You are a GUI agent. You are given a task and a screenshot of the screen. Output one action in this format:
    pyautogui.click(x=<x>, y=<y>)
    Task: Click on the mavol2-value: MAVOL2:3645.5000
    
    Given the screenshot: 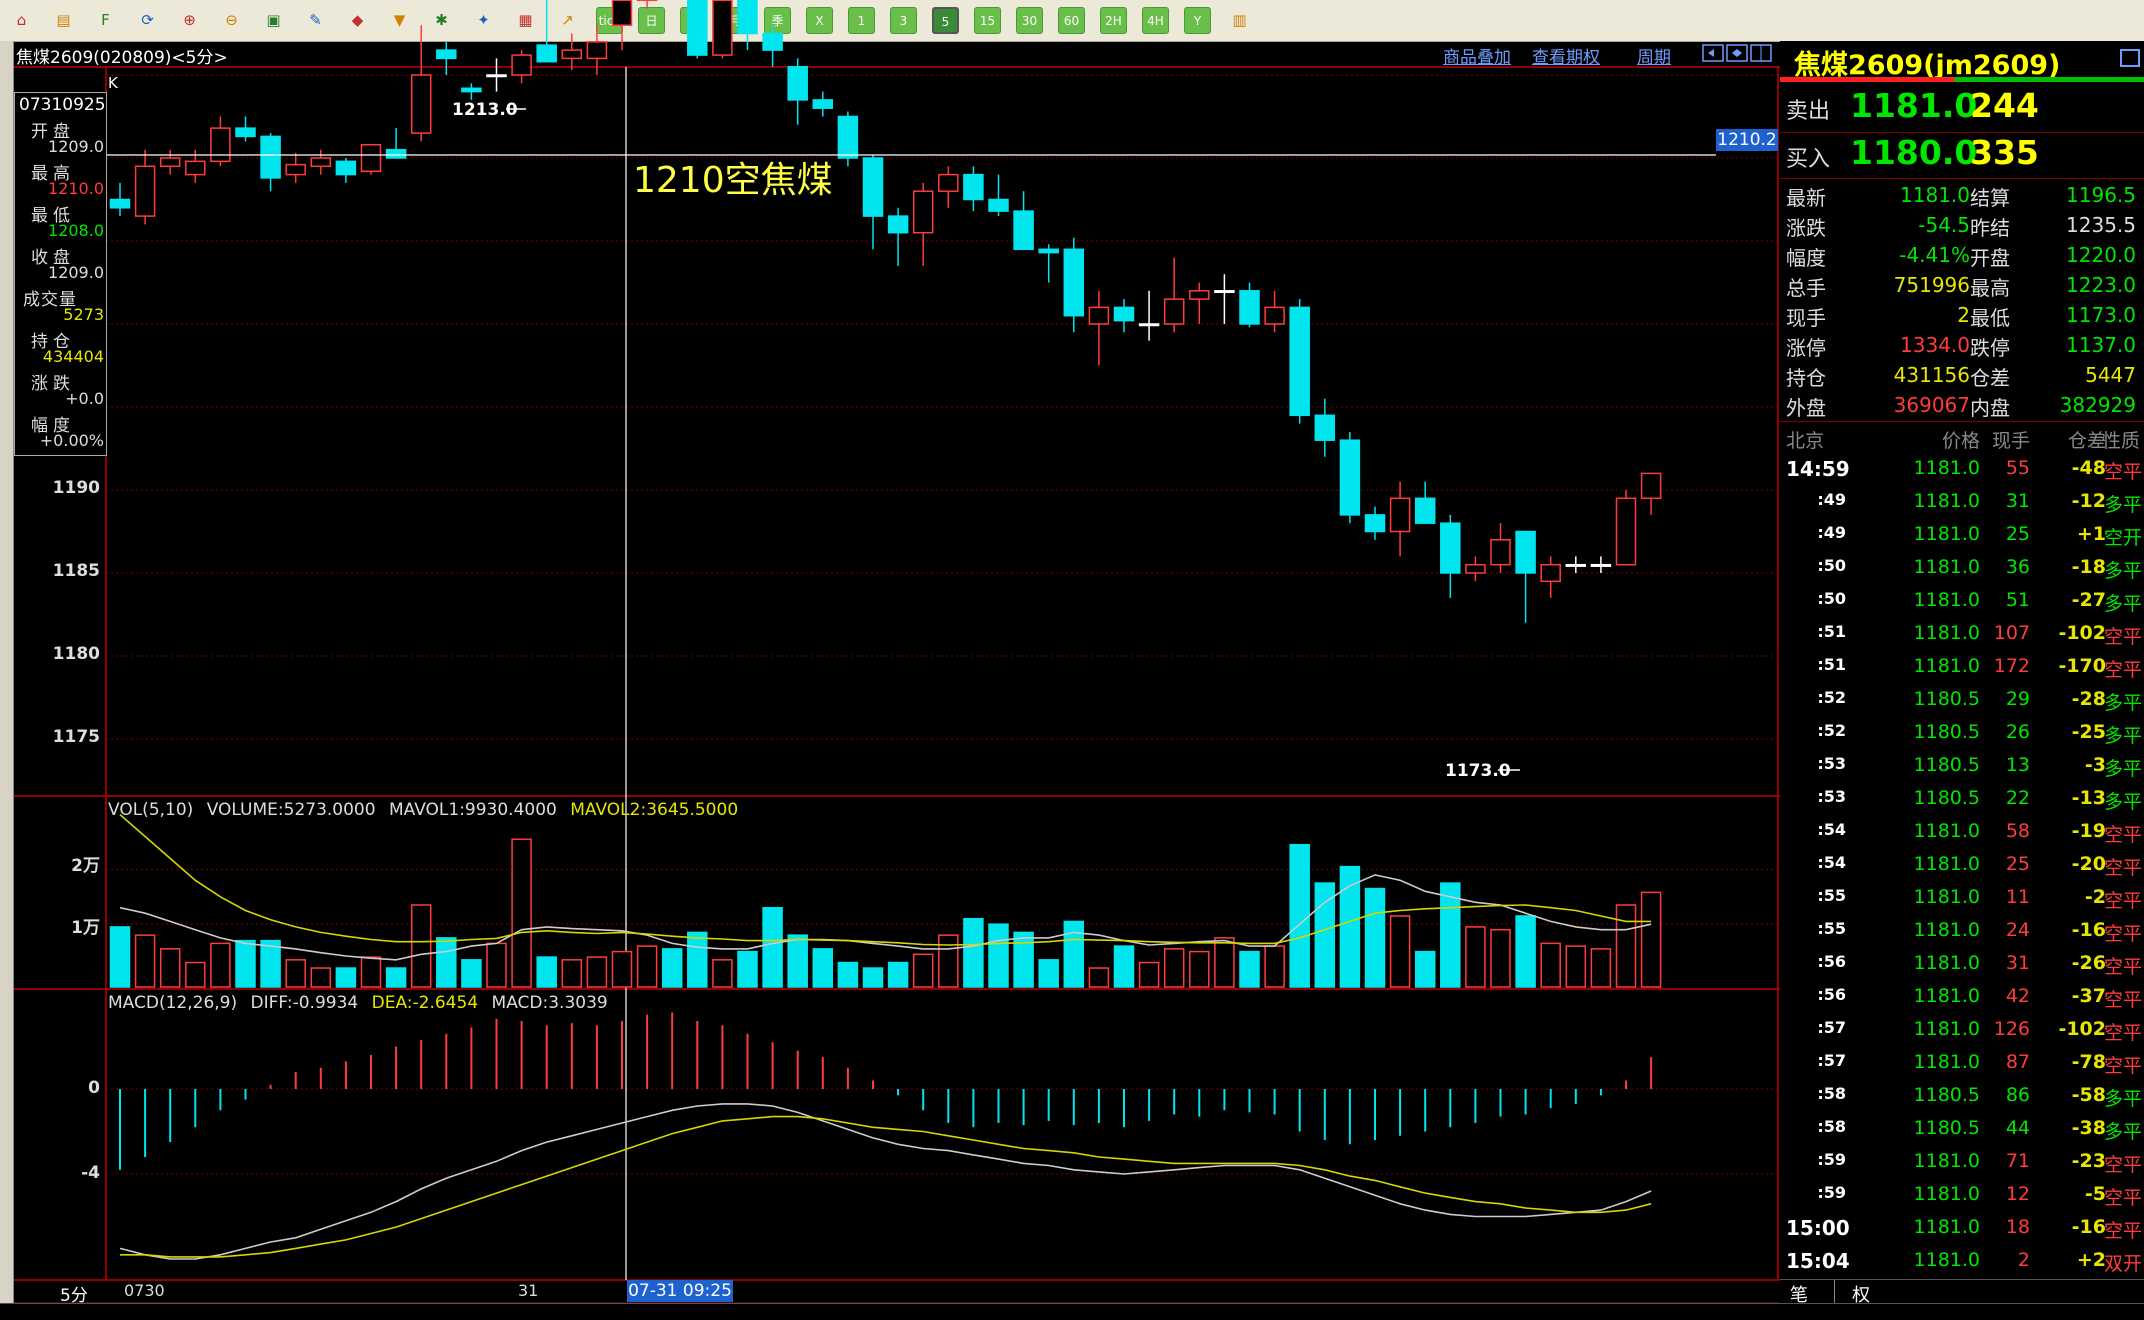 What is the action you would take?
    pyautogui.click(x=654, y=810)
    